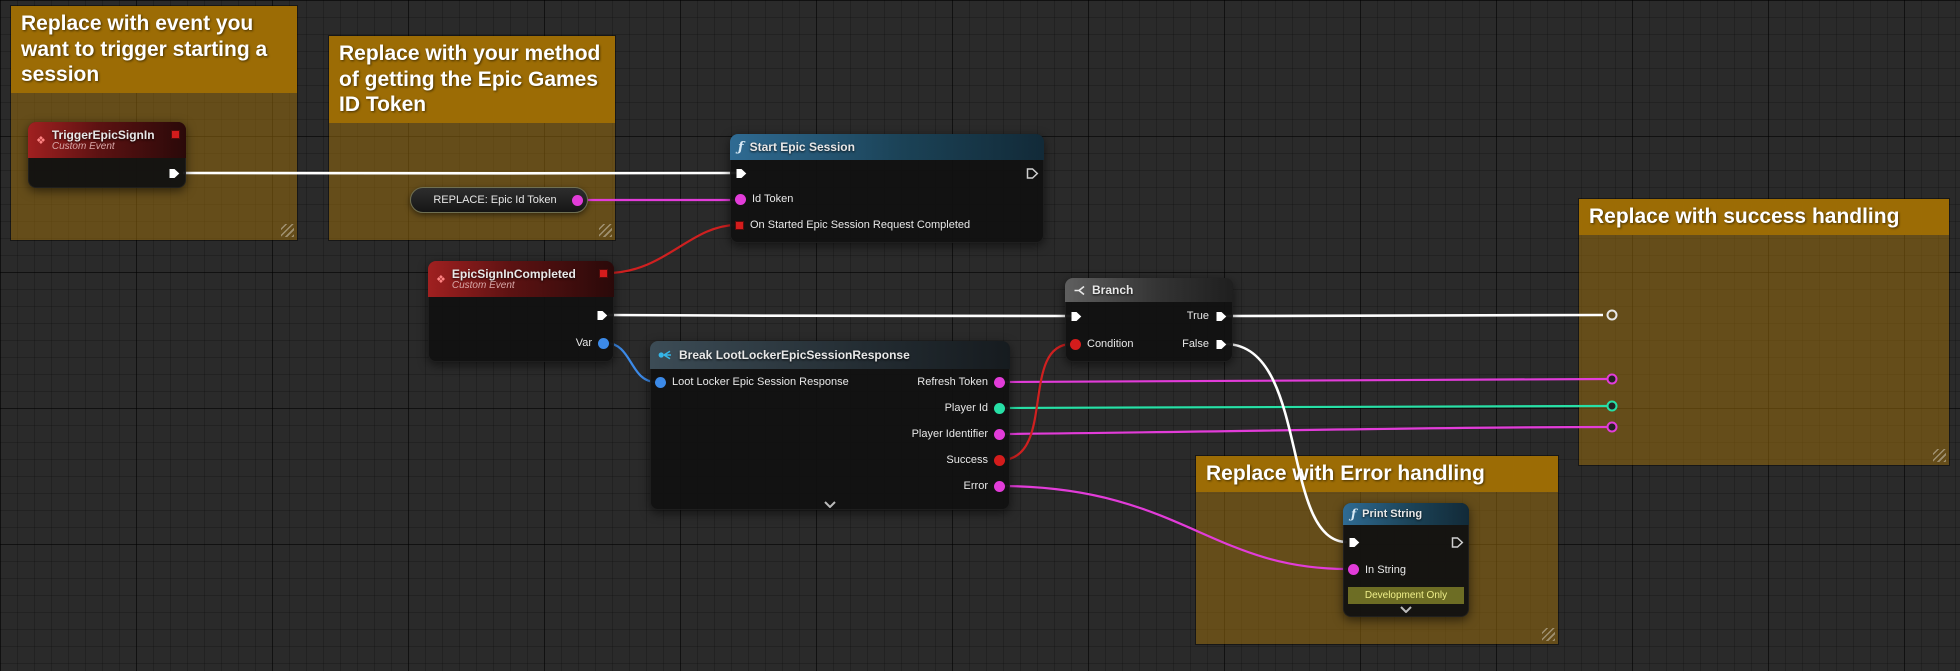 This screenshot has height=671, width=1960. What do you see at coordinates (887, 147) in the screenshot?
I see `node-header: ƒ Start Epic Session` at bounding box center [887, 147].